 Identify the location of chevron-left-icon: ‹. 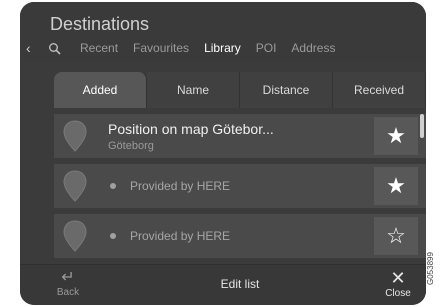
(28, 48).